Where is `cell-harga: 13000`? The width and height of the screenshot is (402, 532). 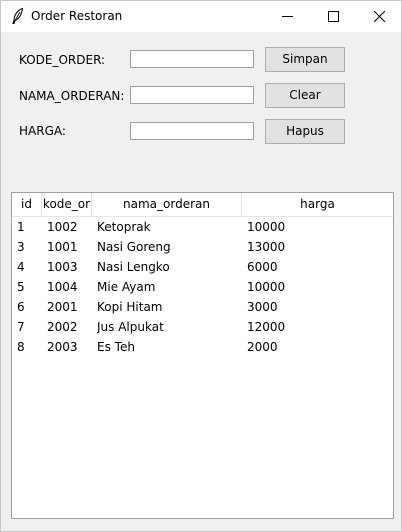
cell-harga: 13000 is located at coordinates (266, 247).